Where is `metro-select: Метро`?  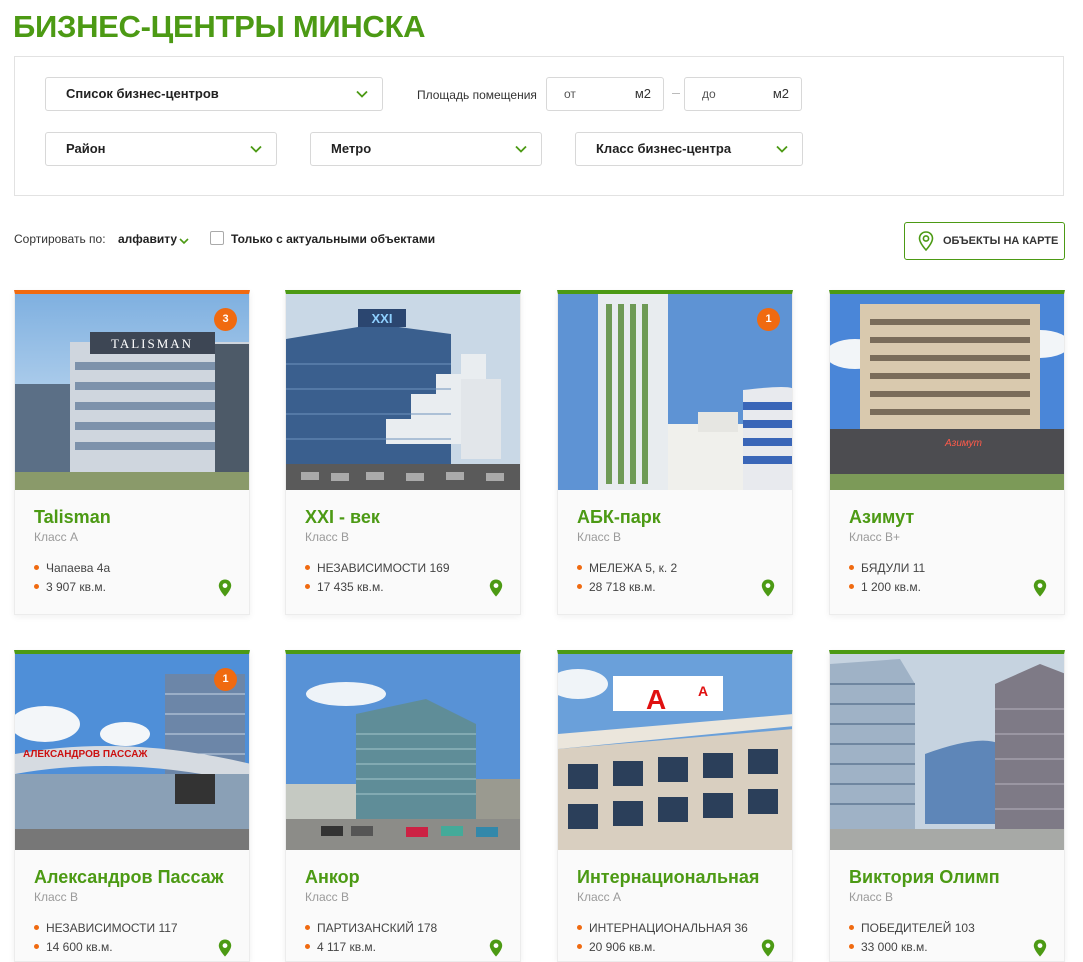
metro-select: Метро is located at coordinates (426, 149).